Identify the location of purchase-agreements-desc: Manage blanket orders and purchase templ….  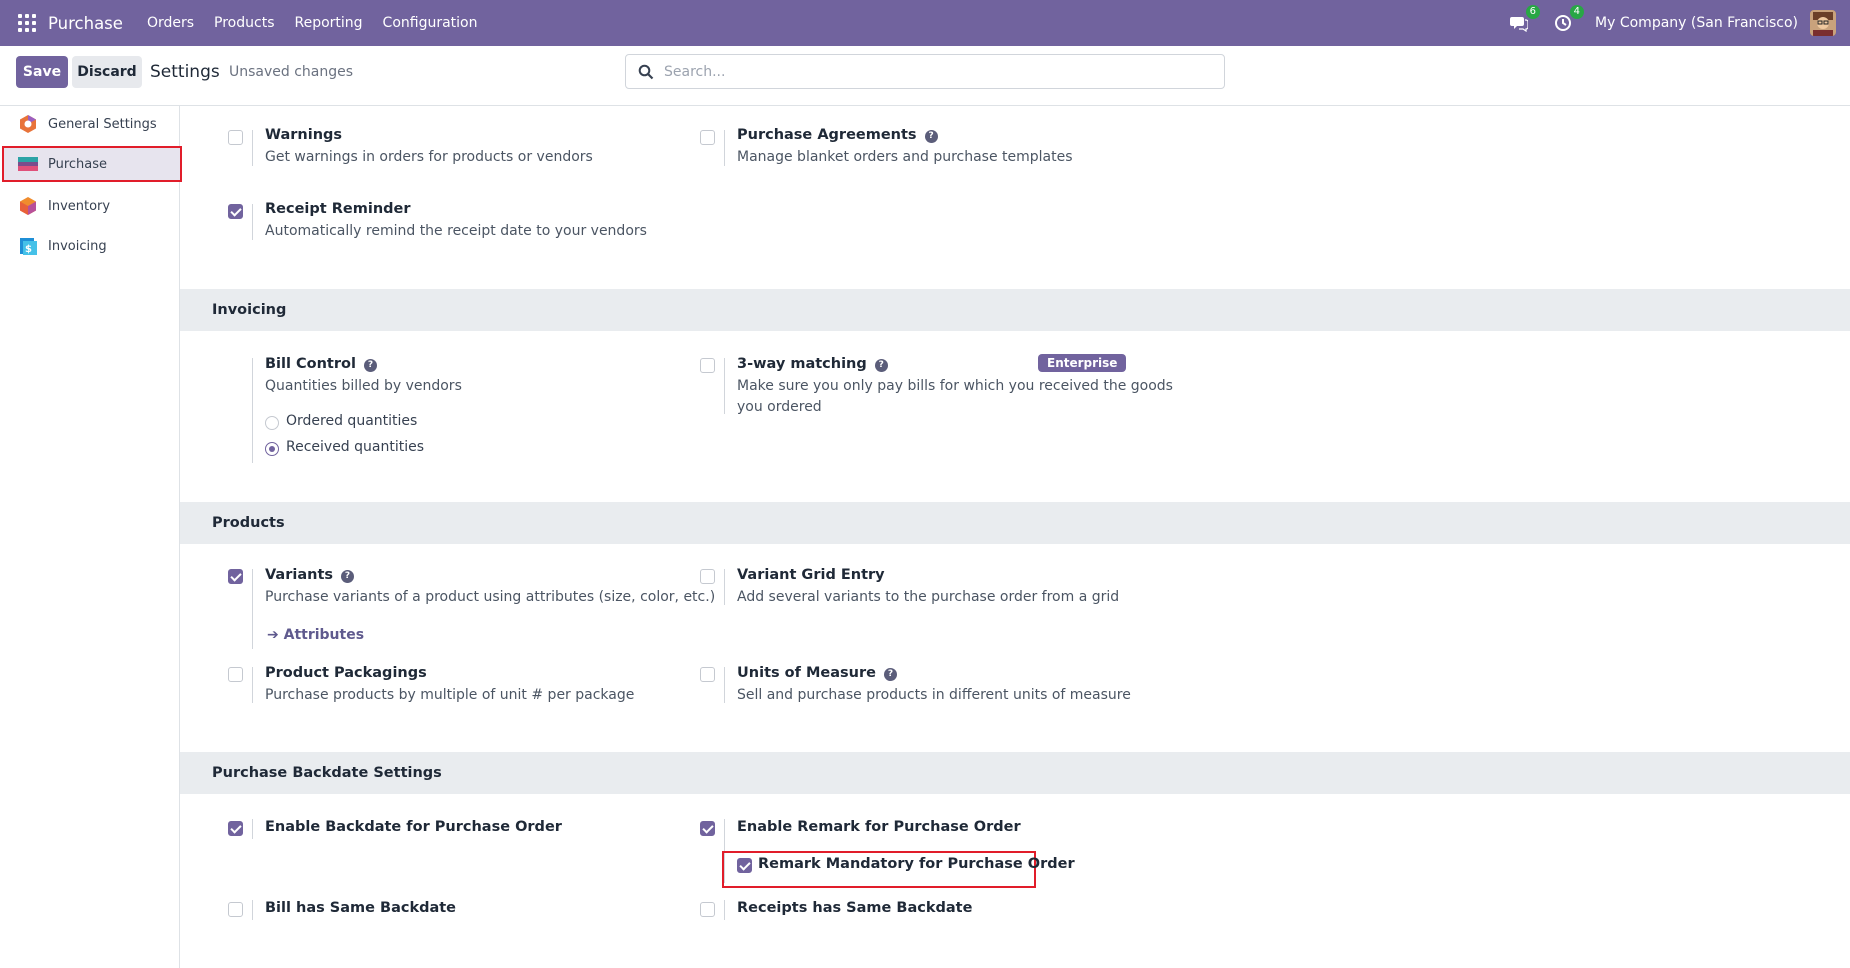
(905, 157).